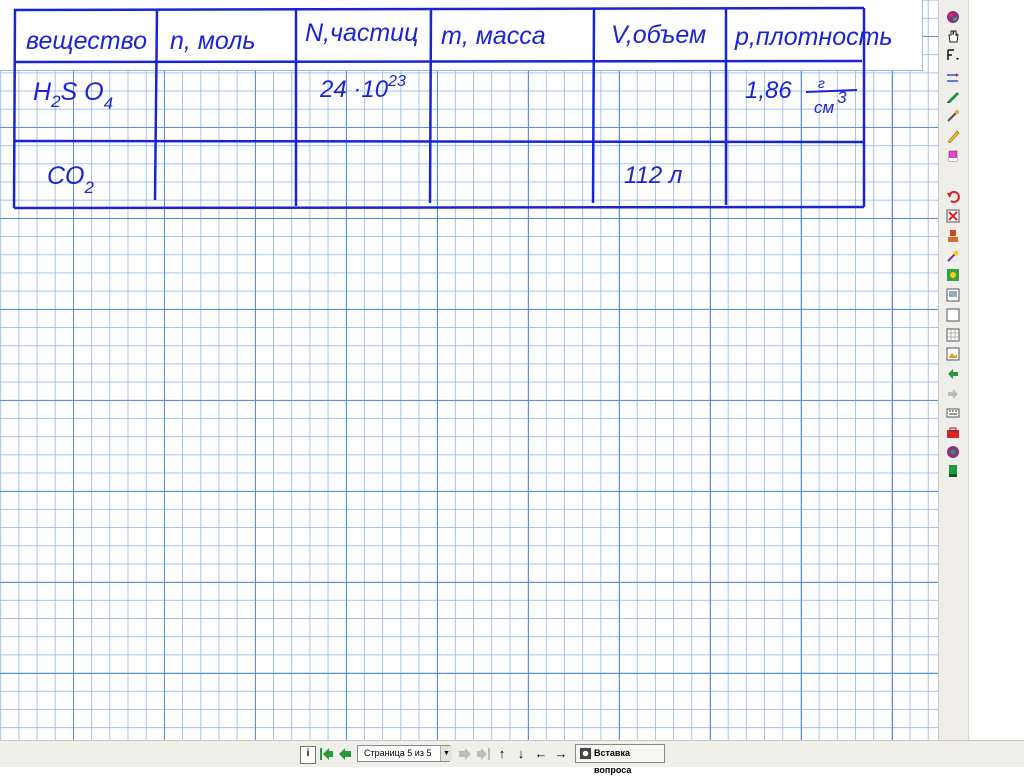 The width and height of the screenshot is (1024, 779). What do you see at coordinates (953, 433) in the screenshot?
I see `toolbox-icon` at bounding box center [953, 433].